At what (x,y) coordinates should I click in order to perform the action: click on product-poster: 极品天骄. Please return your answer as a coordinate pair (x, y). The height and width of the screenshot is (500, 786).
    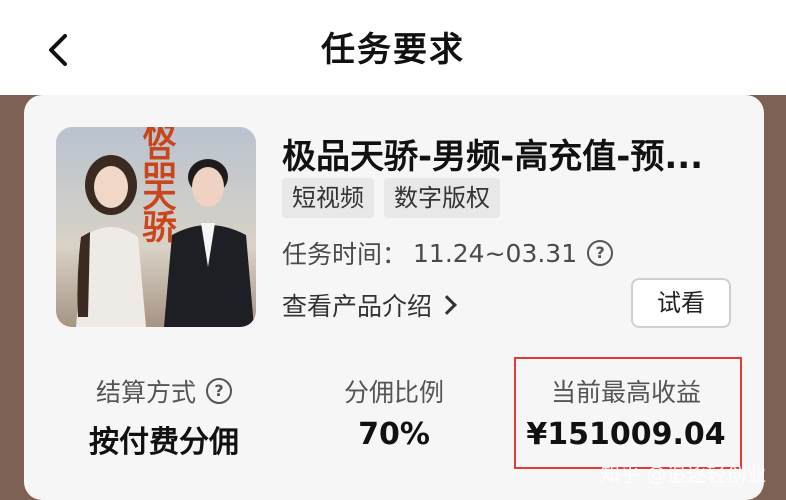
    Looking at the image, I should click on (156, 227).